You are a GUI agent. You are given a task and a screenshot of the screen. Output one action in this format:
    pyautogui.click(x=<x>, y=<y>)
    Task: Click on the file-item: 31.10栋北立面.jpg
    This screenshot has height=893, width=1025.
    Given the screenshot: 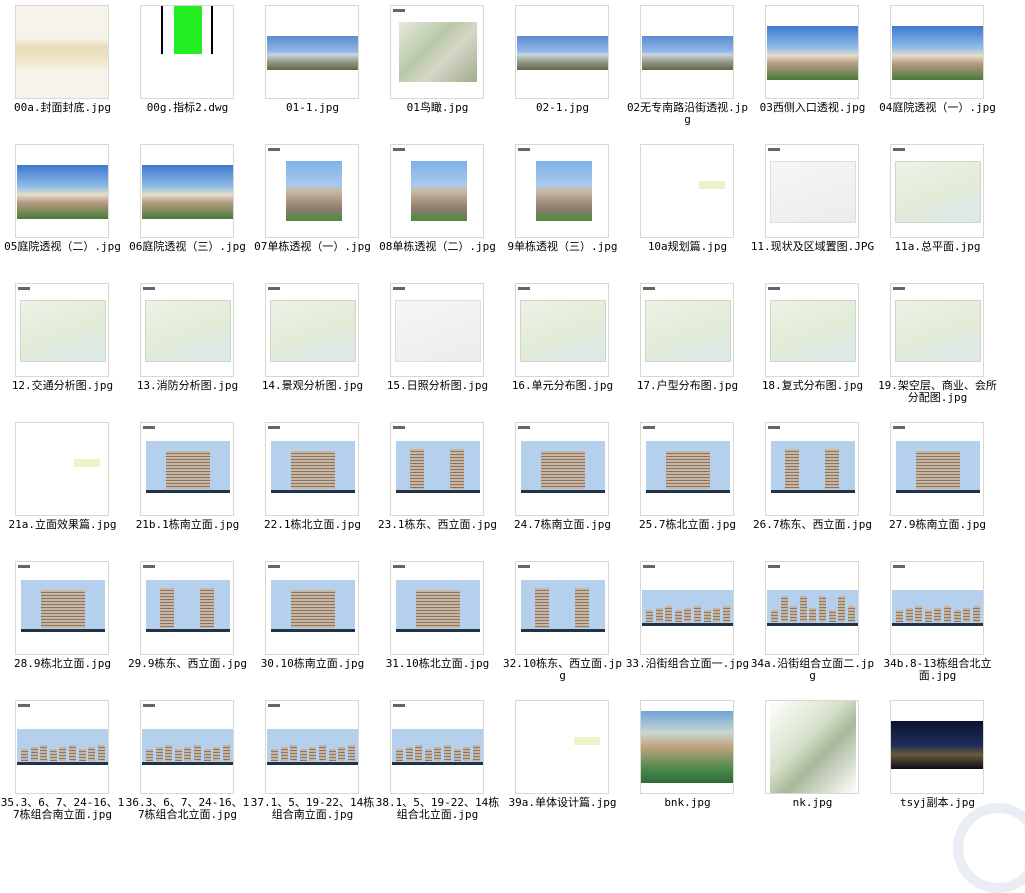 What is the action you would take?
    pyautogui.click(x=437, y=626)
    